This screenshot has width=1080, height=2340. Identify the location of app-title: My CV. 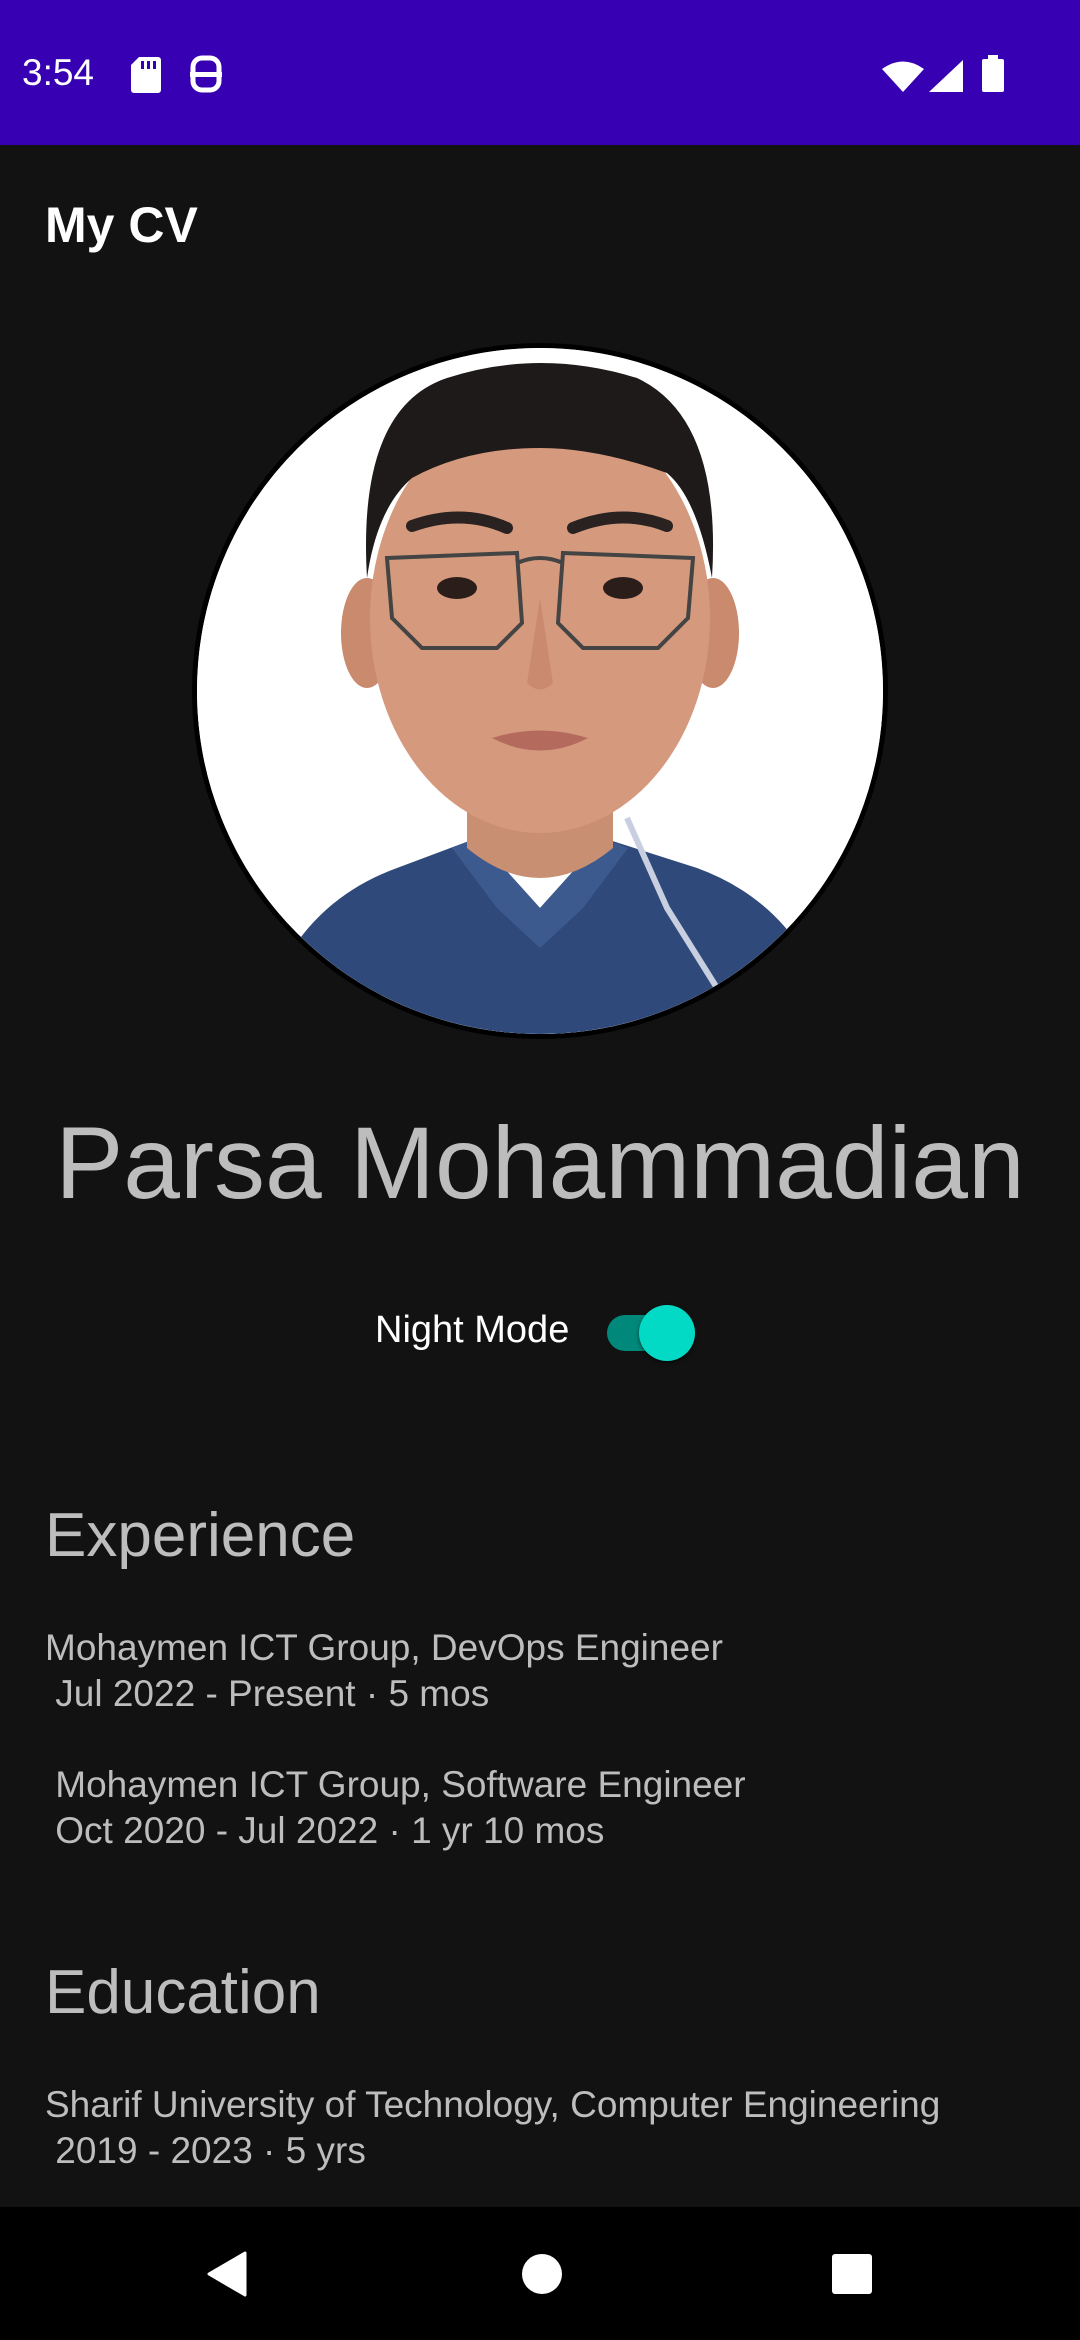
(121, 225).